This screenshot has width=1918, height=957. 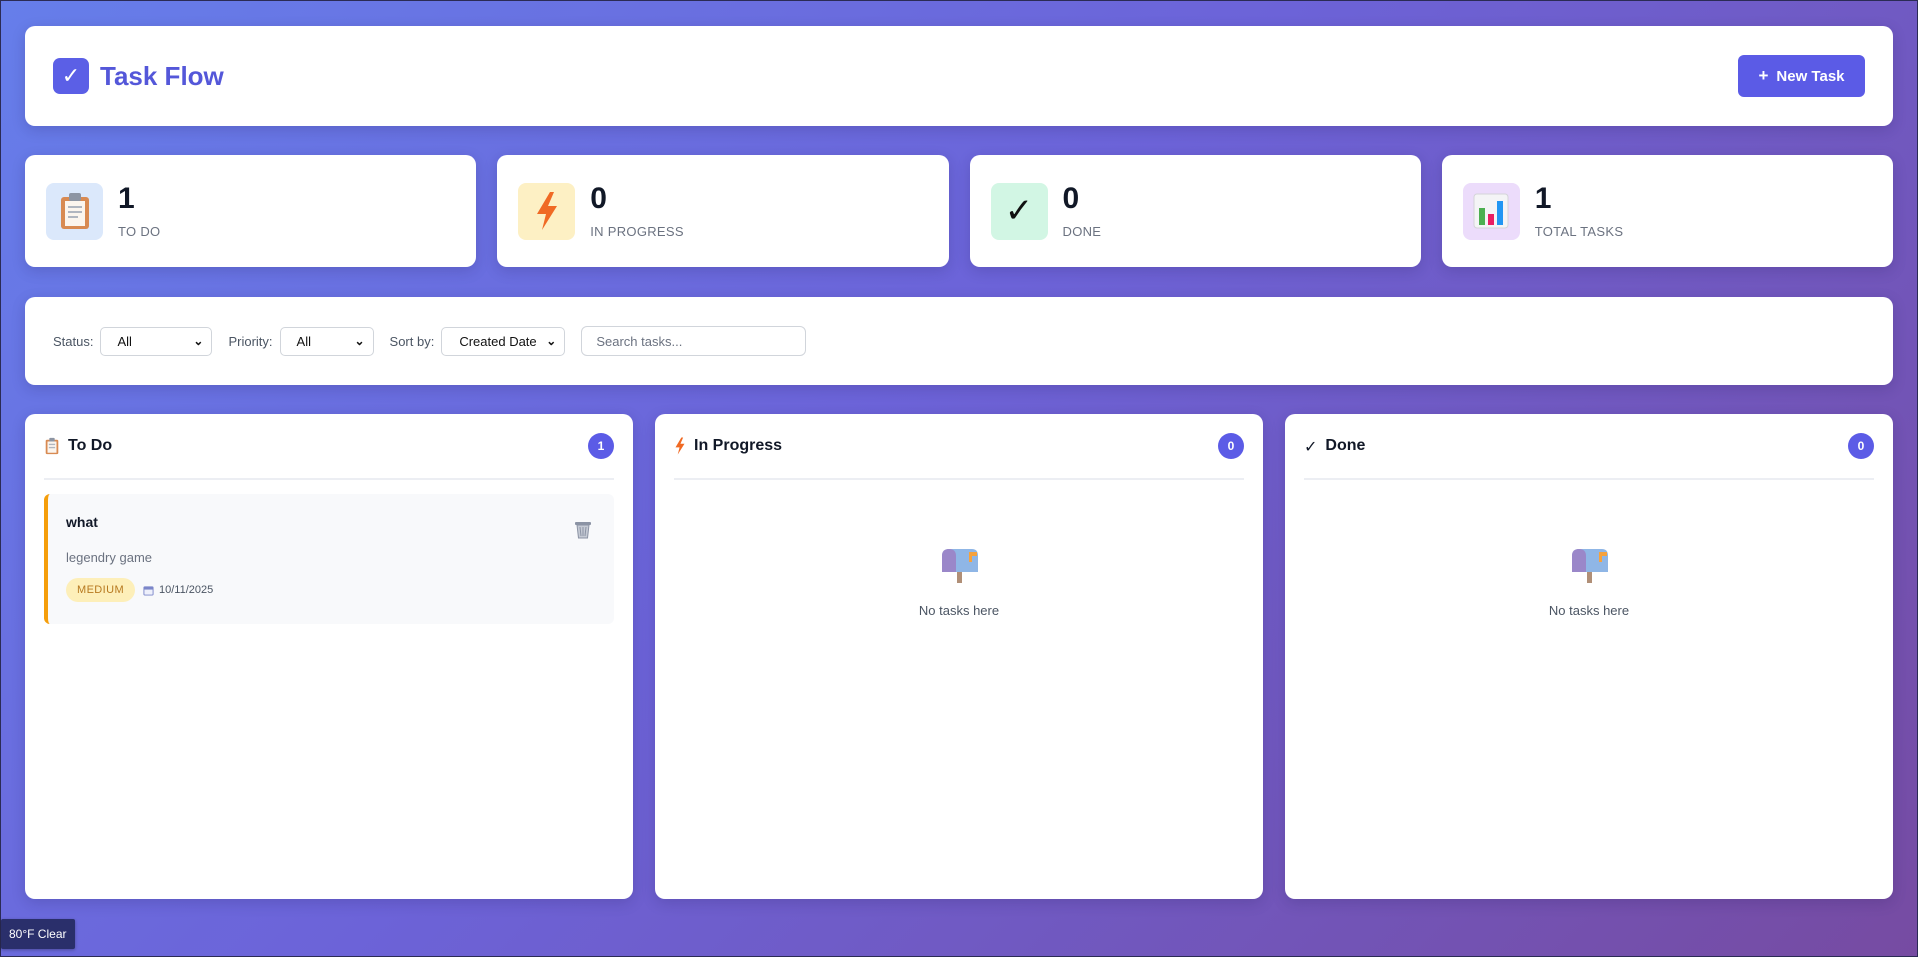 What do you see at coordinates (1810, 76) in the screenshot?
I see `new-task-label: New Task` at bounding box center [1810, 76].